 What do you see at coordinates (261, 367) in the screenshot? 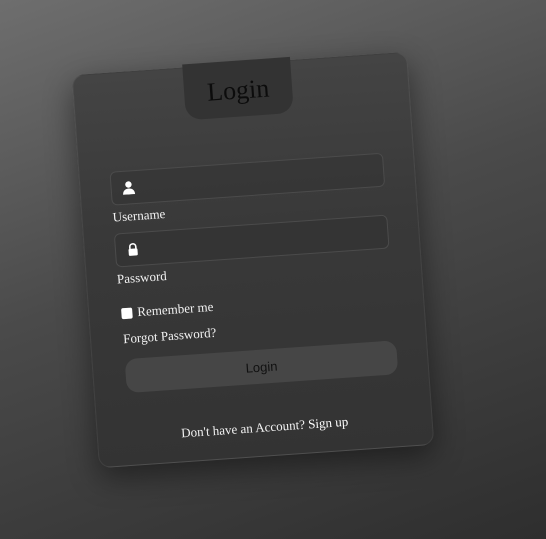
I see `login-button: Login` at bounding box center [261, 367].